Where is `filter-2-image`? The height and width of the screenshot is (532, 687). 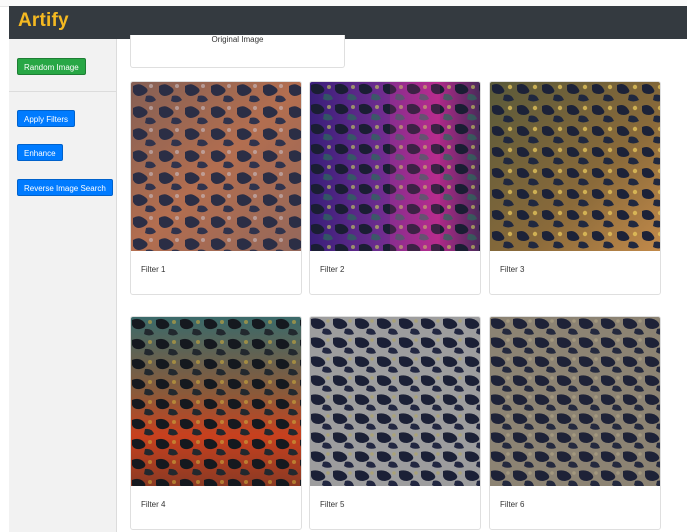 filter-2-image is located at coordinates (395, 166).